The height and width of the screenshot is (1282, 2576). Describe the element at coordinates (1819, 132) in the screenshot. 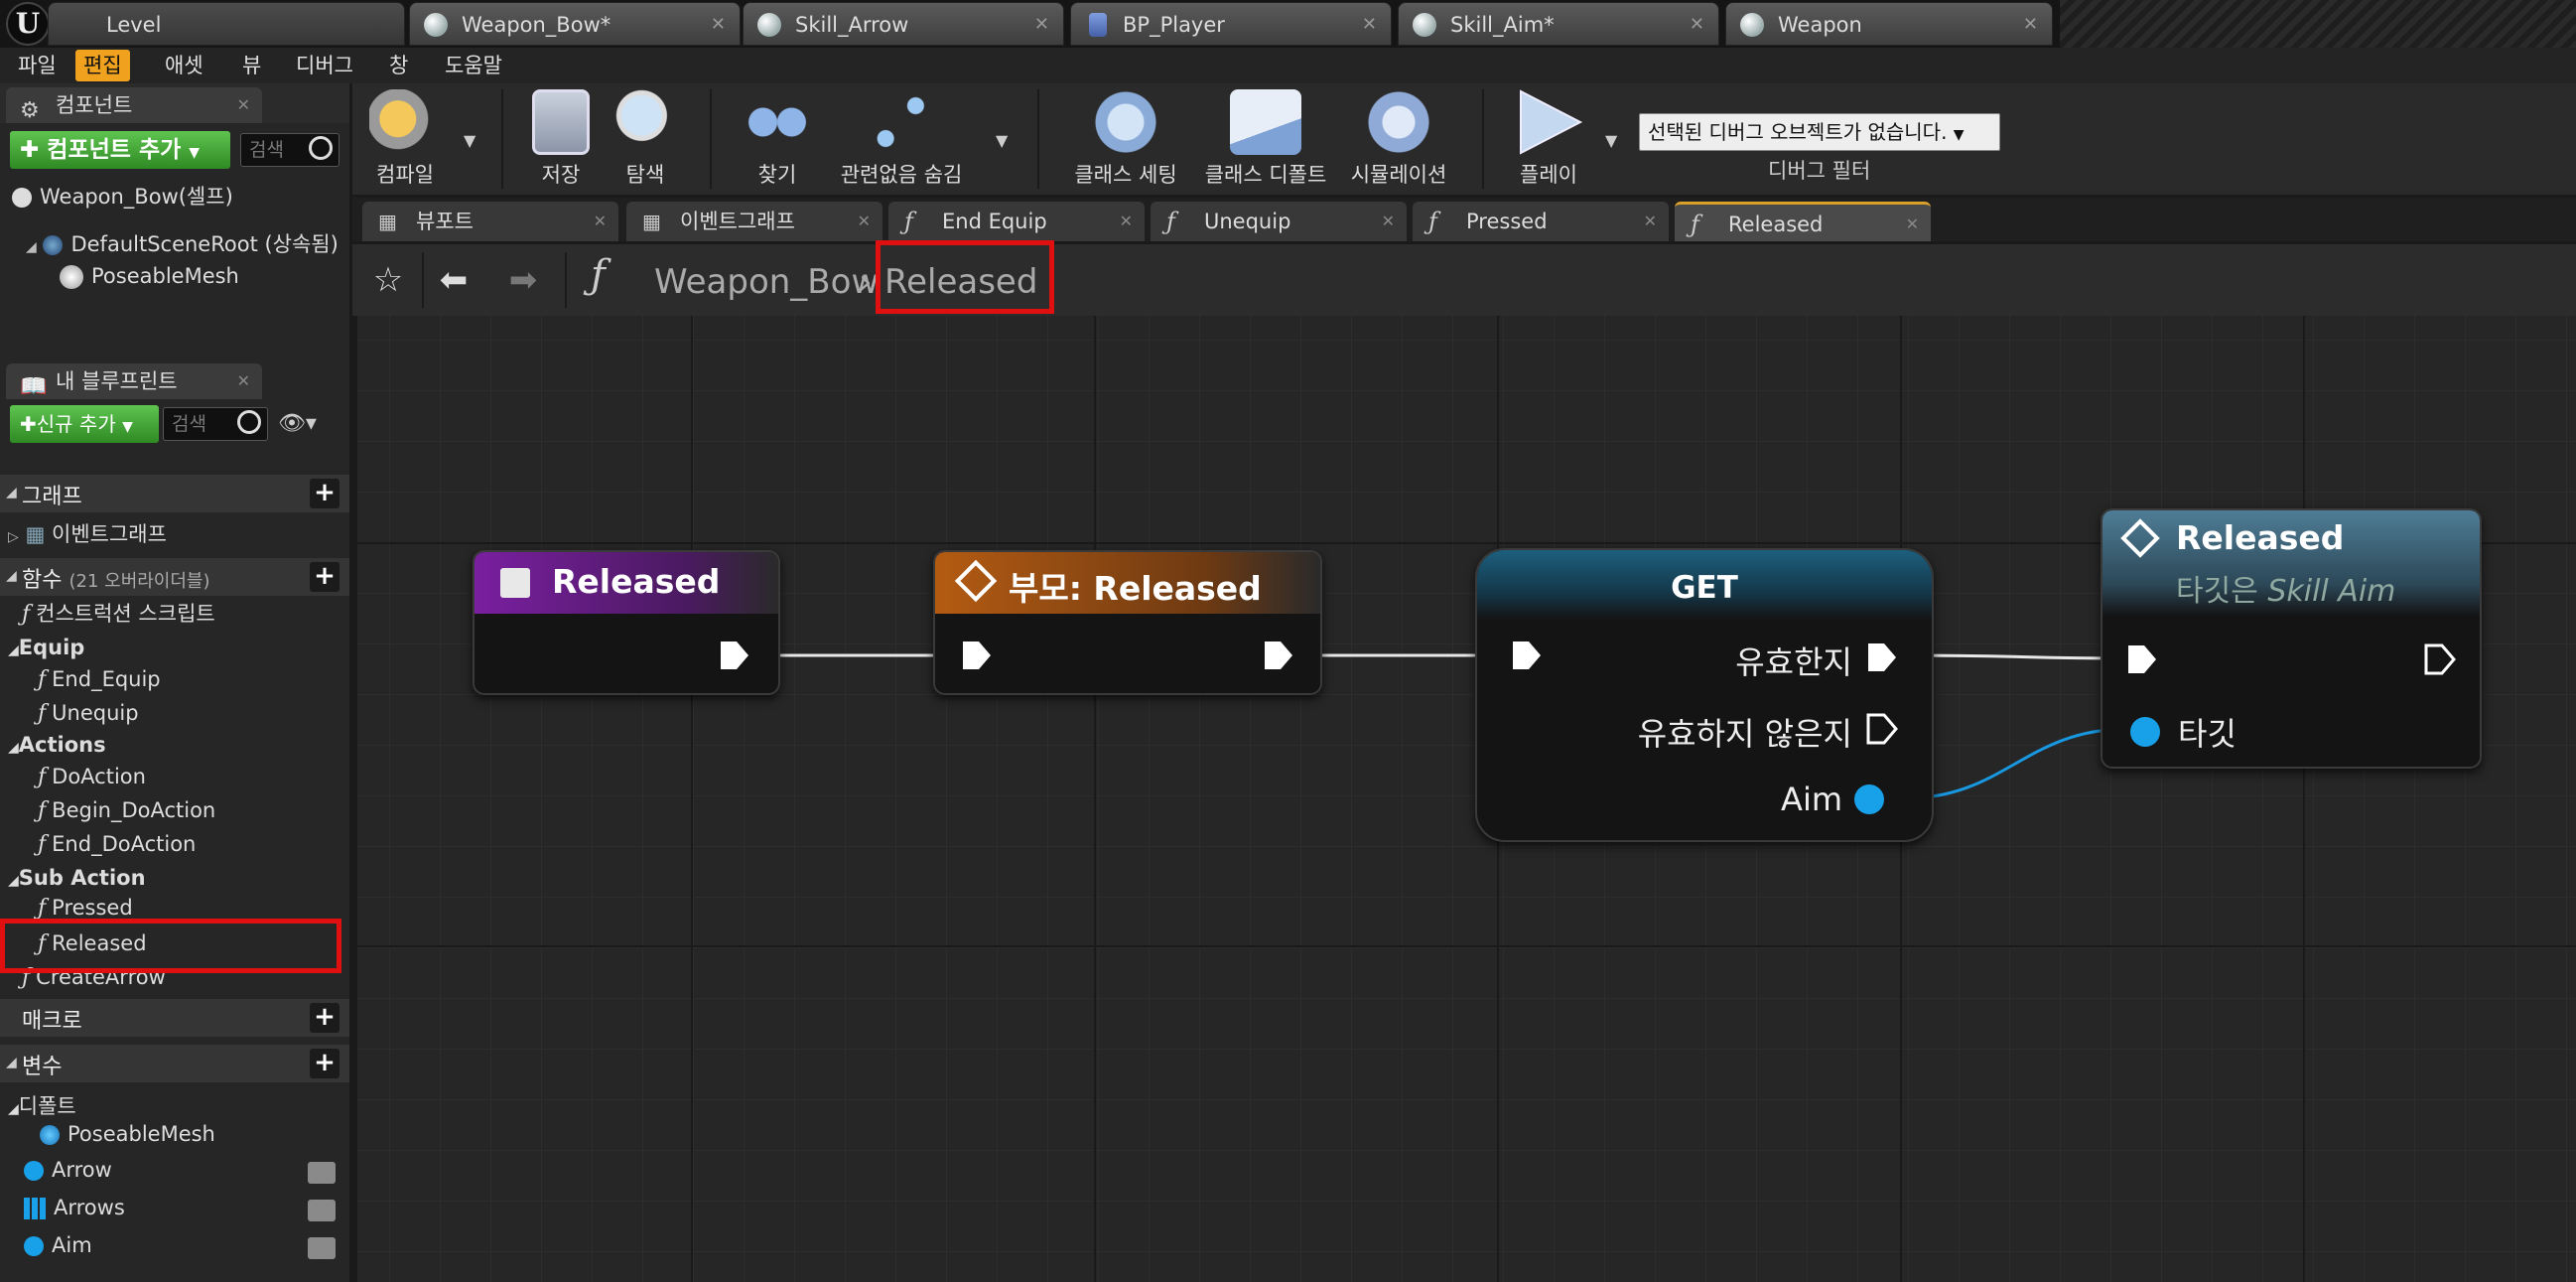

I see `debug-object-select: 선택된 디버그 오브젝트가 없습니다. ▼` at that location.